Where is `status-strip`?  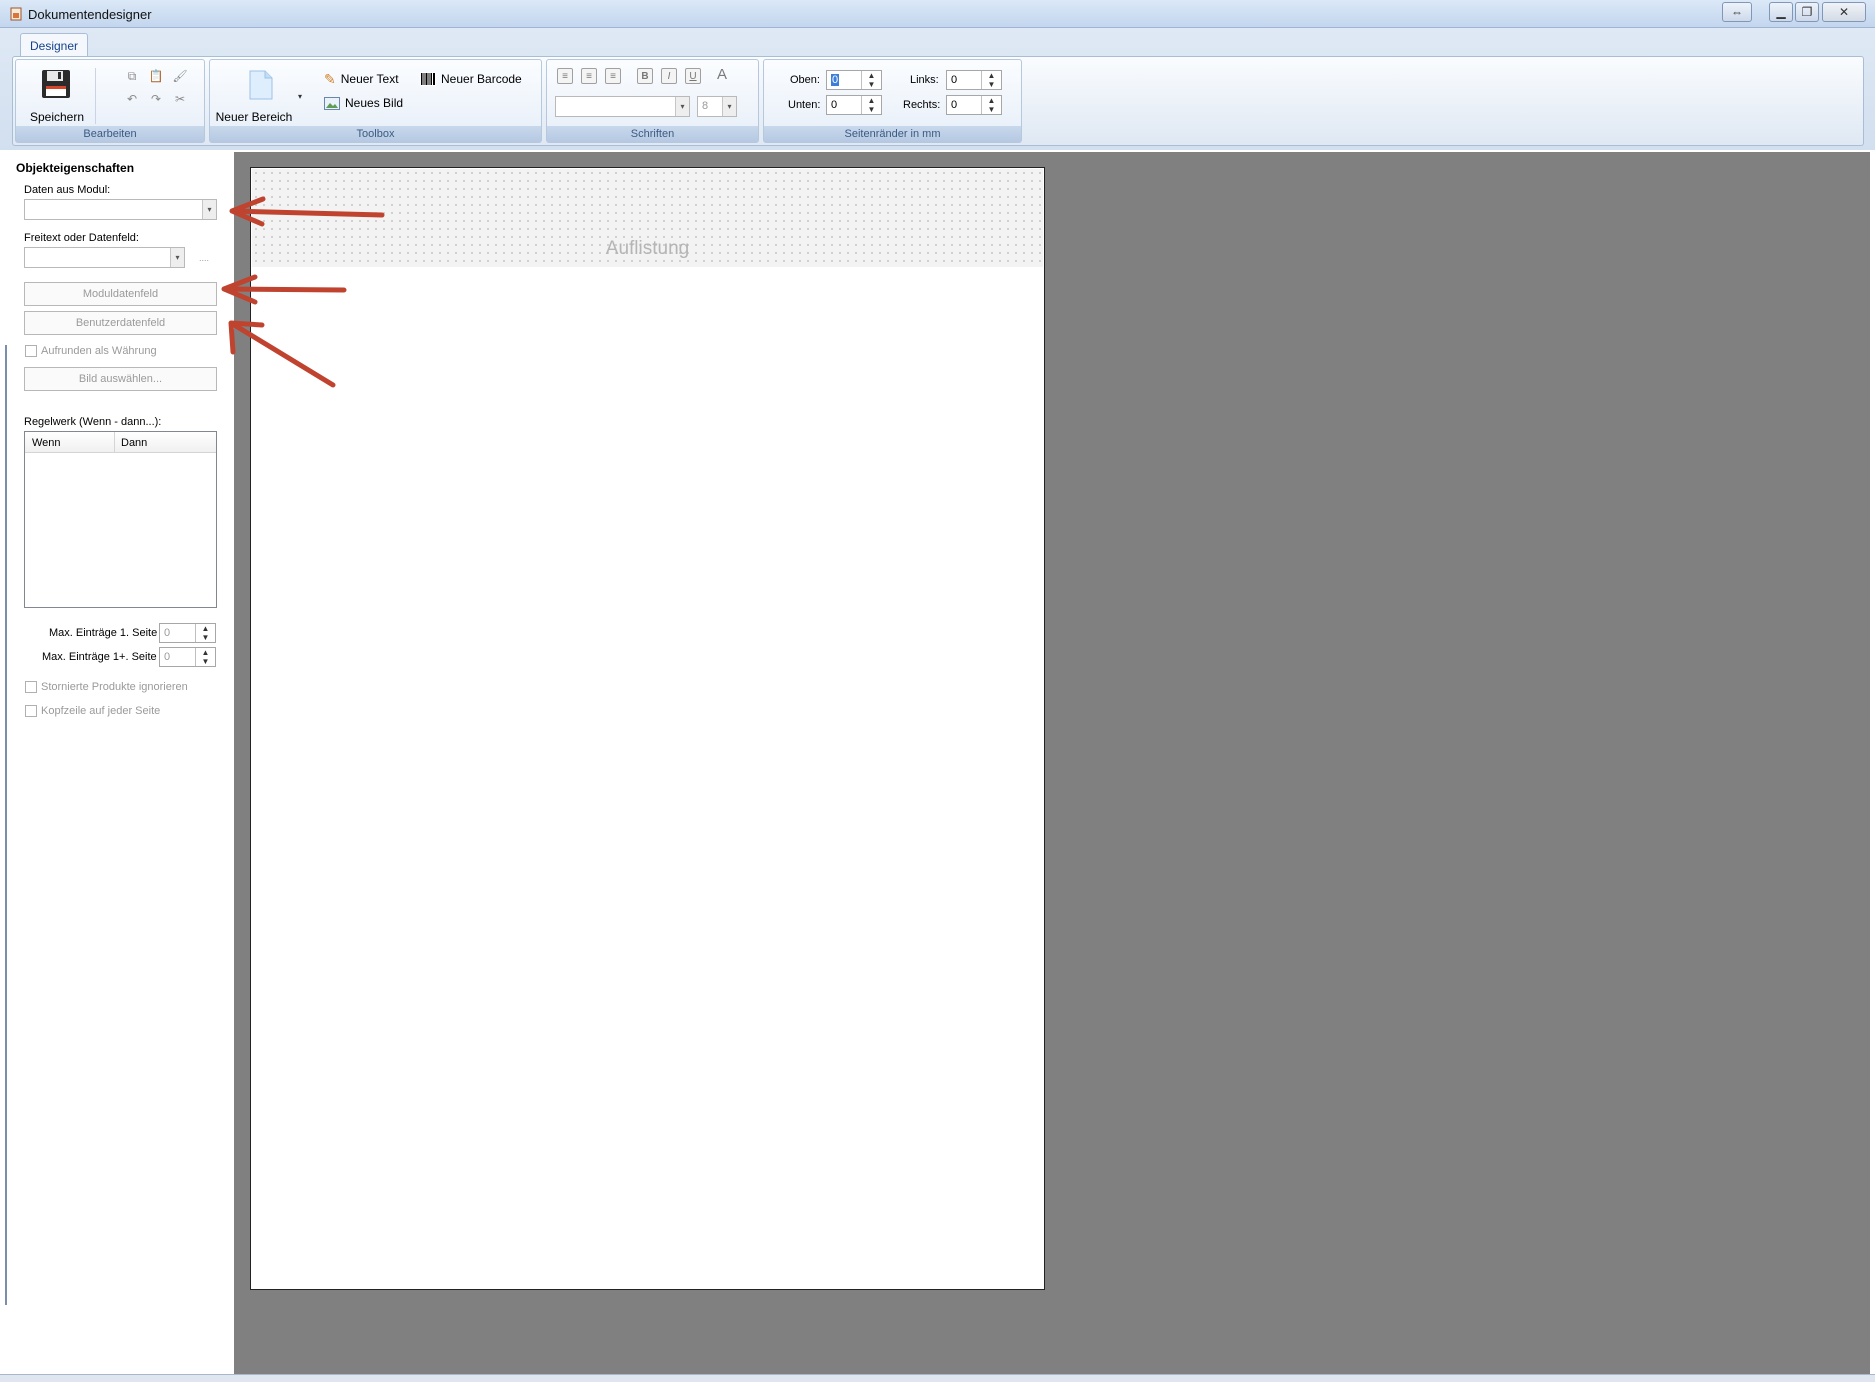
status-strip is located at coordinates (937, 1378).